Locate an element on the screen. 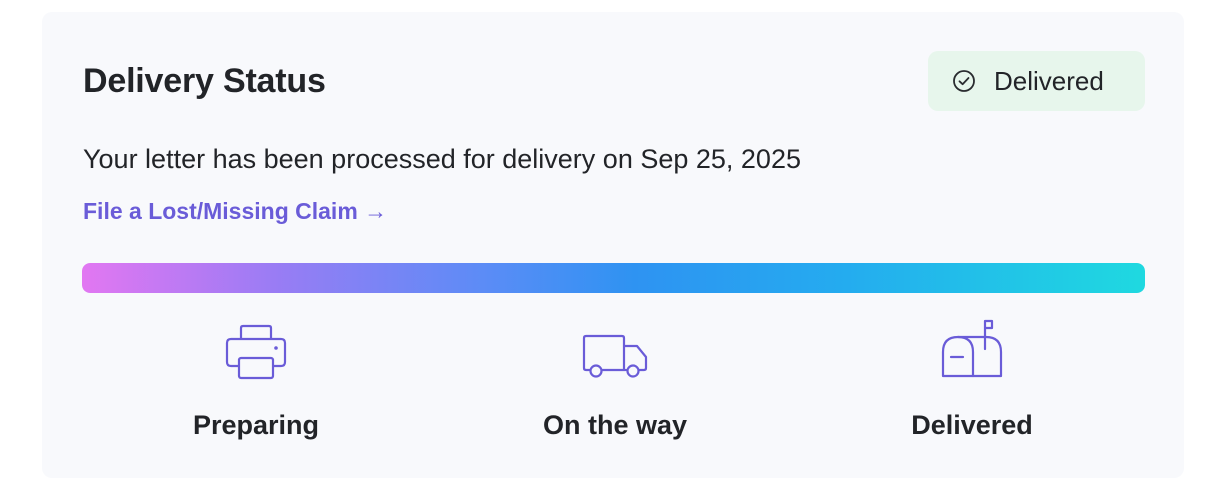 The image size is (1220, 504). step-preparing: Preparing is located at coordinates (256, 381).